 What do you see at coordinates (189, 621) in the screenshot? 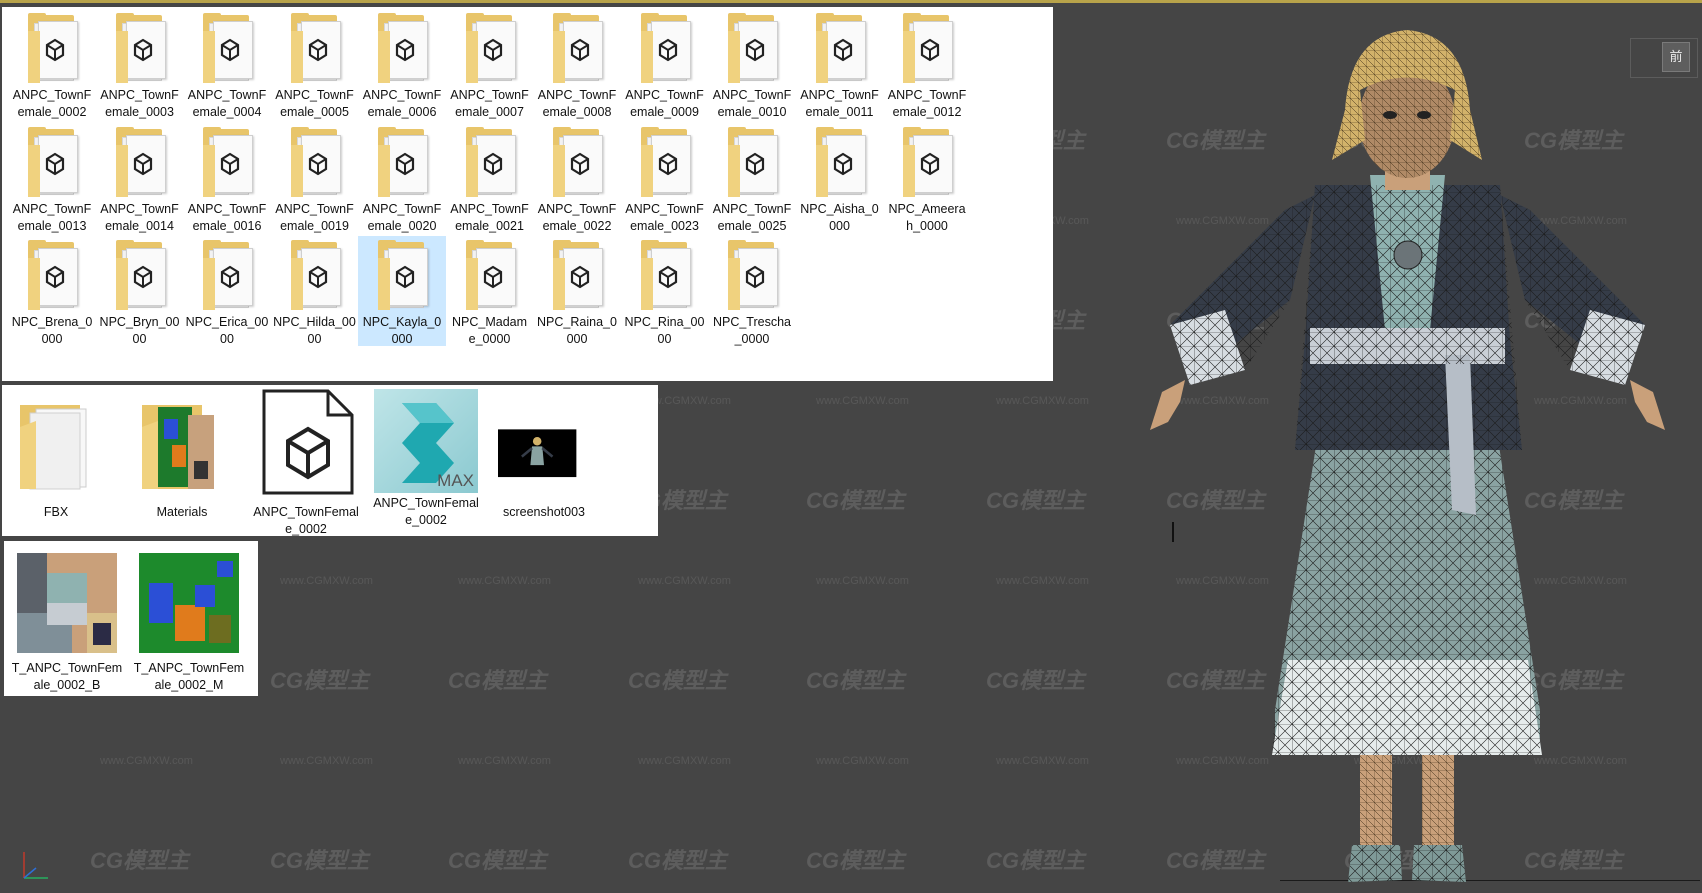
I see `texture-file: T_ANPC_TownFem ale_0002_M` at bounding box center [189, 621].